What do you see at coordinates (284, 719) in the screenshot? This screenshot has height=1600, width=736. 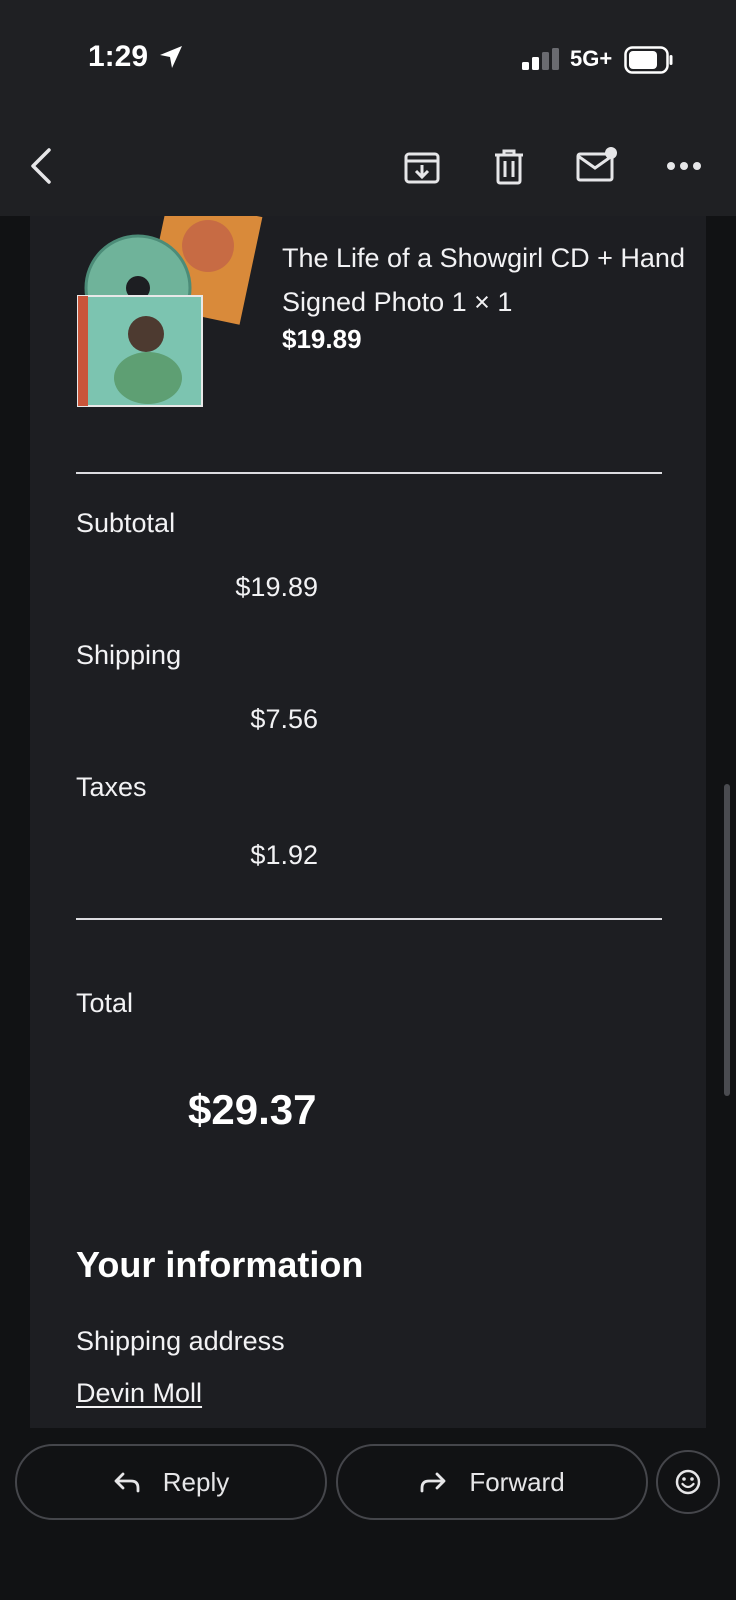 I see `shipping-value: $7.56` at bounding box center [284, 719].